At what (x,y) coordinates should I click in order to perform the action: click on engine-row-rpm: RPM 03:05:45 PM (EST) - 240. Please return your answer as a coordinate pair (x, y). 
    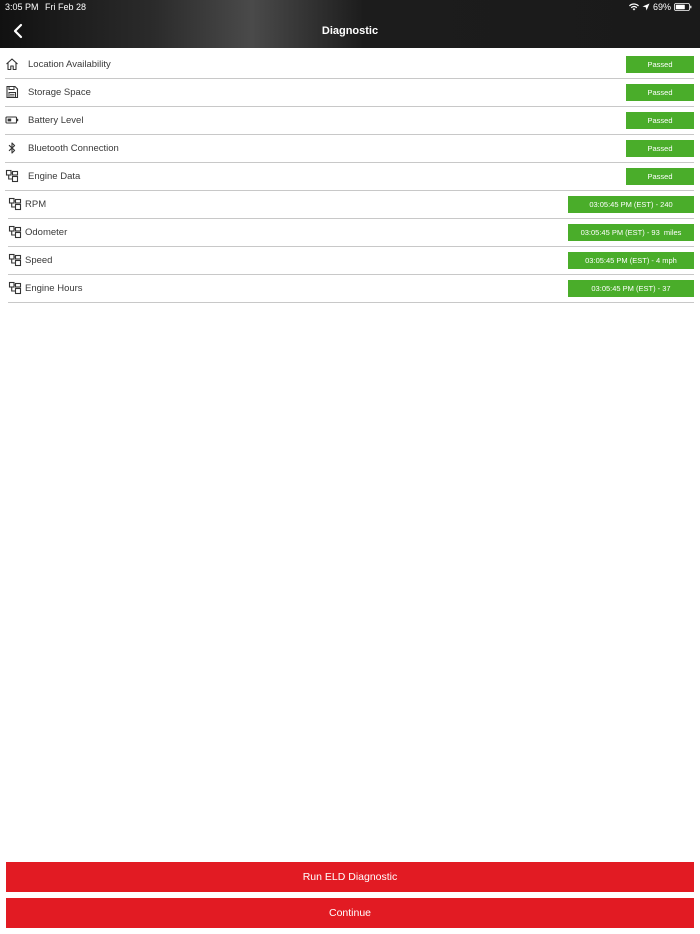
    Looking at the image, I should click on (351, 205).